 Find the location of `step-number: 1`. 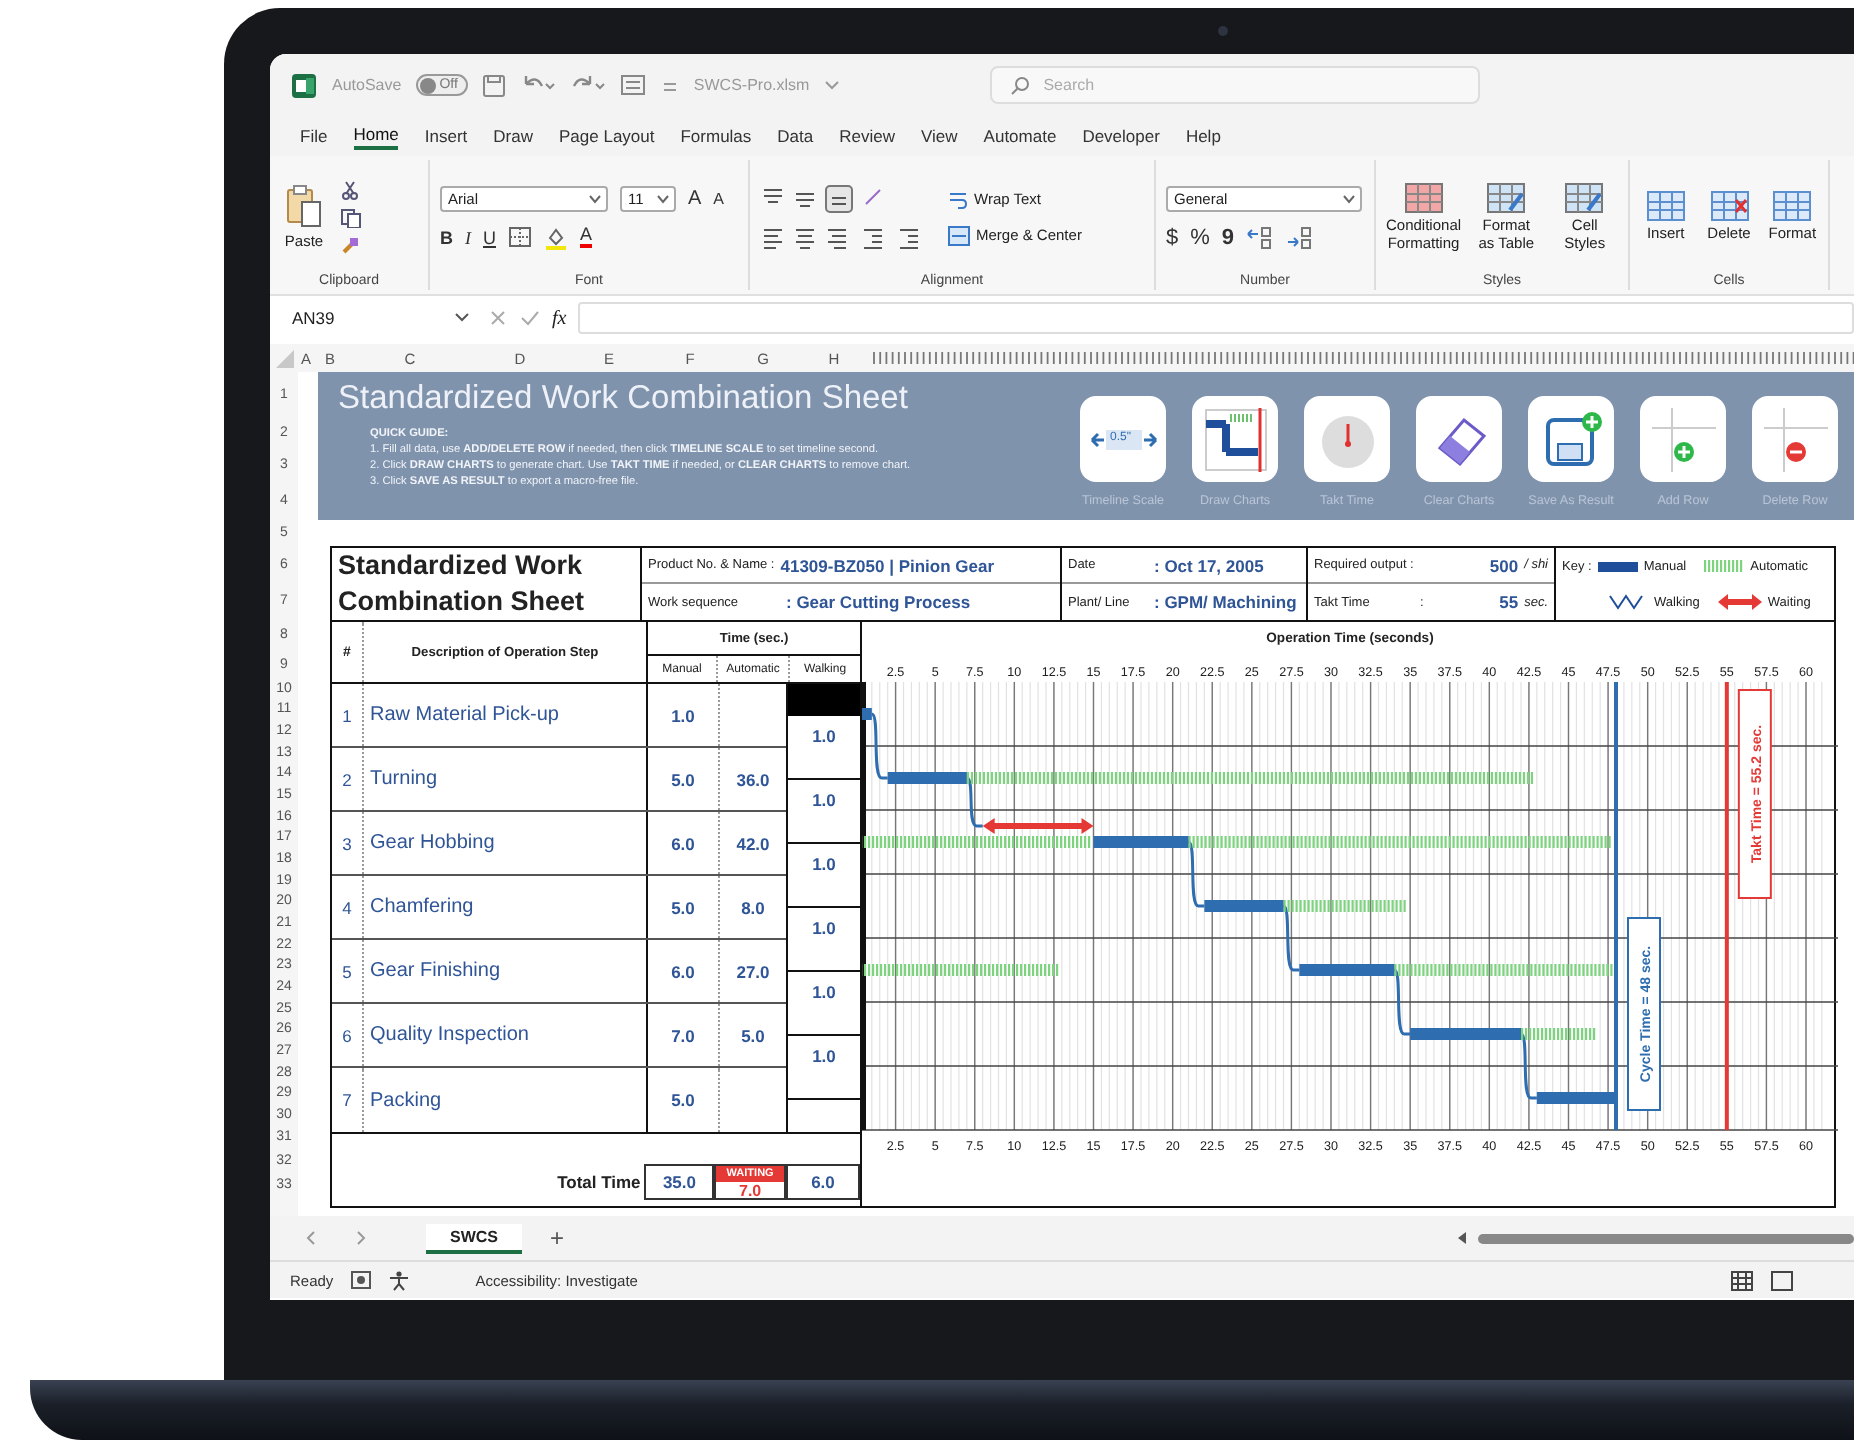

step-number: 1 is located at coordinates (348, 715).